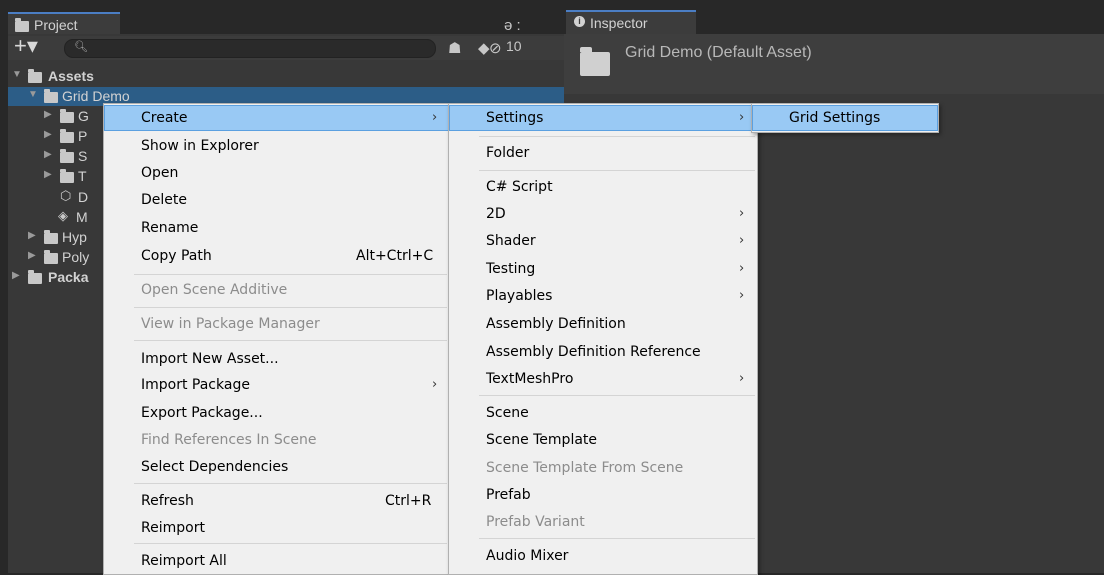  Describe the element at coordinates (834, 64) in the screenshot. I see `inspector-header: Grid Demo (Default Asset)` at that location.